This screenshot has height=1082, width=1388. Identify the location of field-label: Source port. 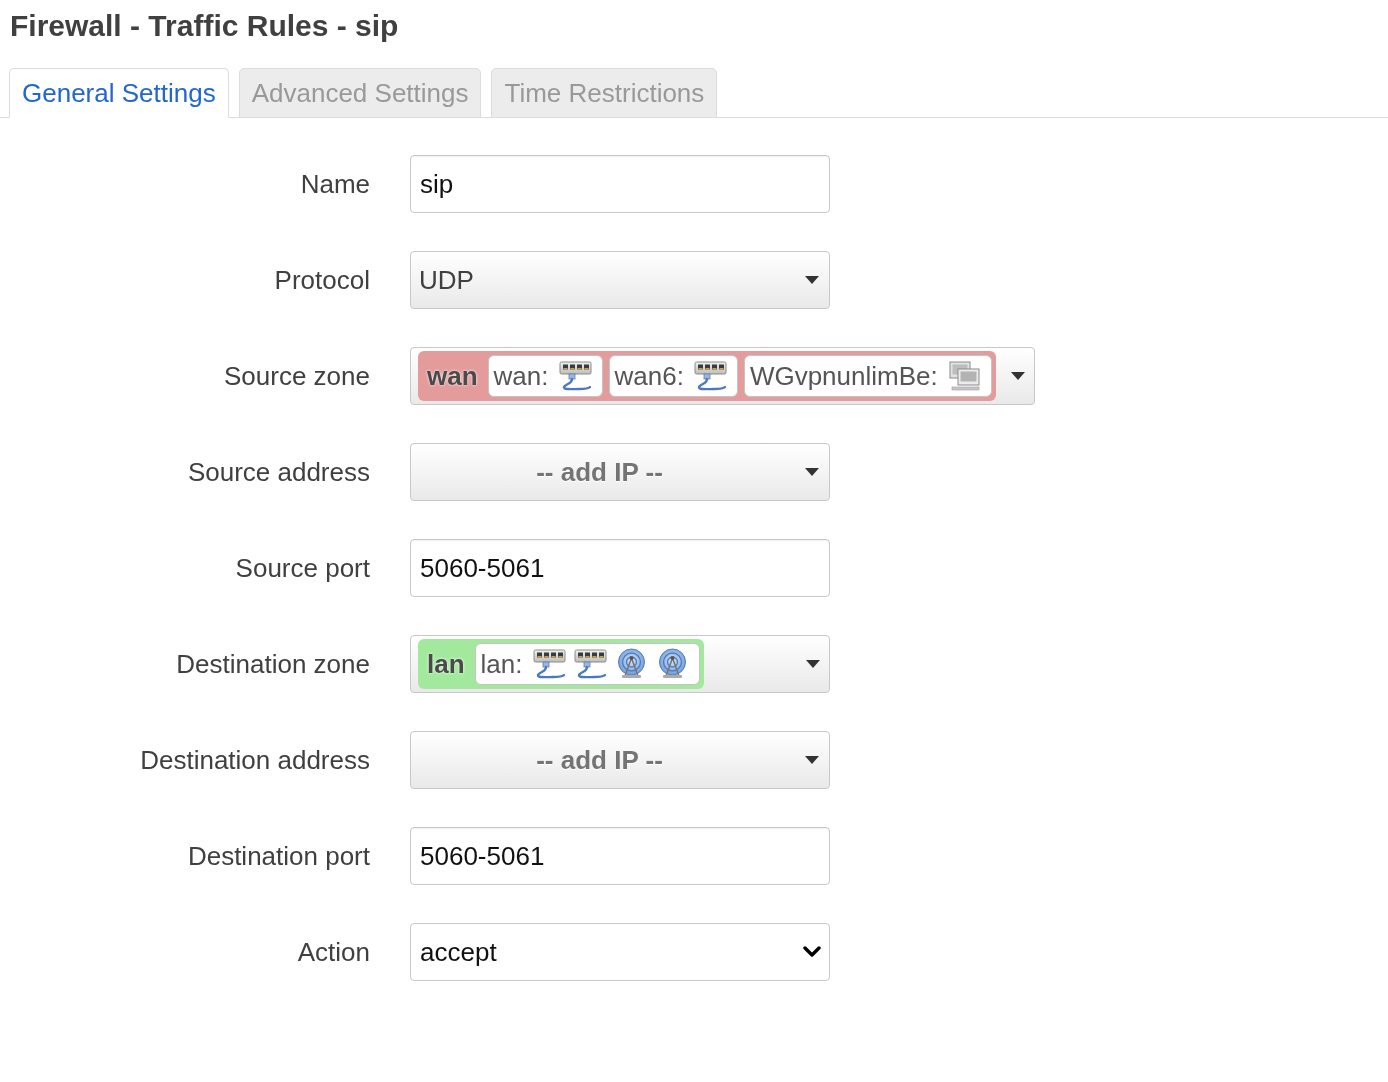
(302, 568).